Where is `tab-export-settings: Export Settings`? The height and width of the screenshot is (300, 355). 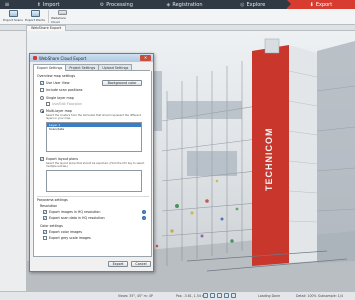 tab-export-settings: Export Settings is located at coordinates (50, 67).